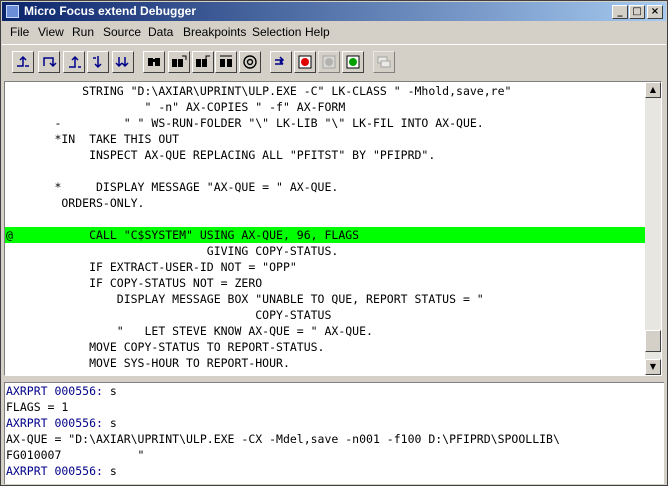 The image size is (668, 486). Describe the element at coordinates (325, 363) in the screenshot. I see `source-line: MOVE SYS-HOUR TO REPORT-HOUR.` at that location.